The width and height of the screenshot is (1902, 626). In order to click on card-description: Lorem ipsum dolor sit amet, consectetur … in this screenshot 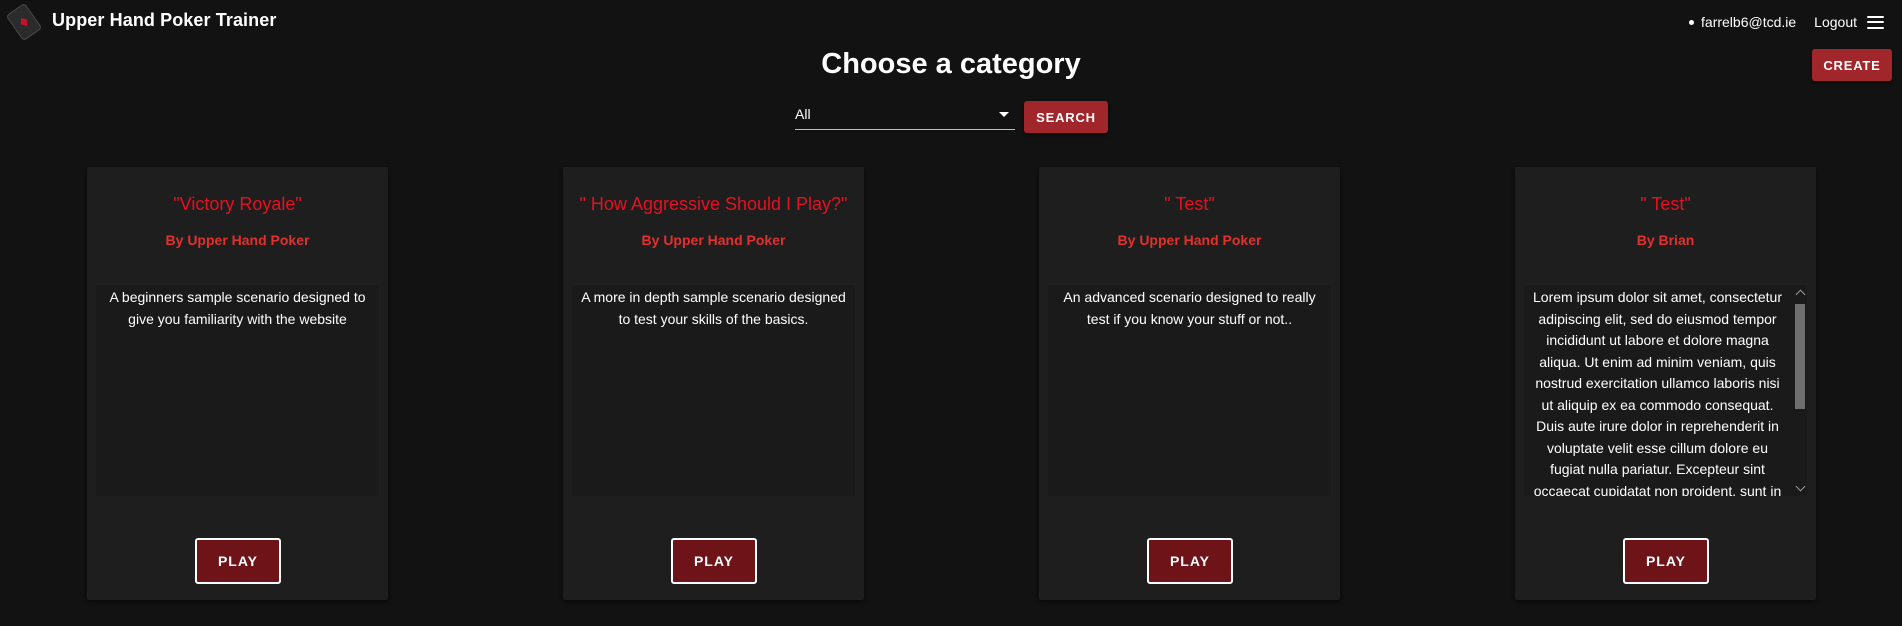, I will do `click(1657, 392)`.